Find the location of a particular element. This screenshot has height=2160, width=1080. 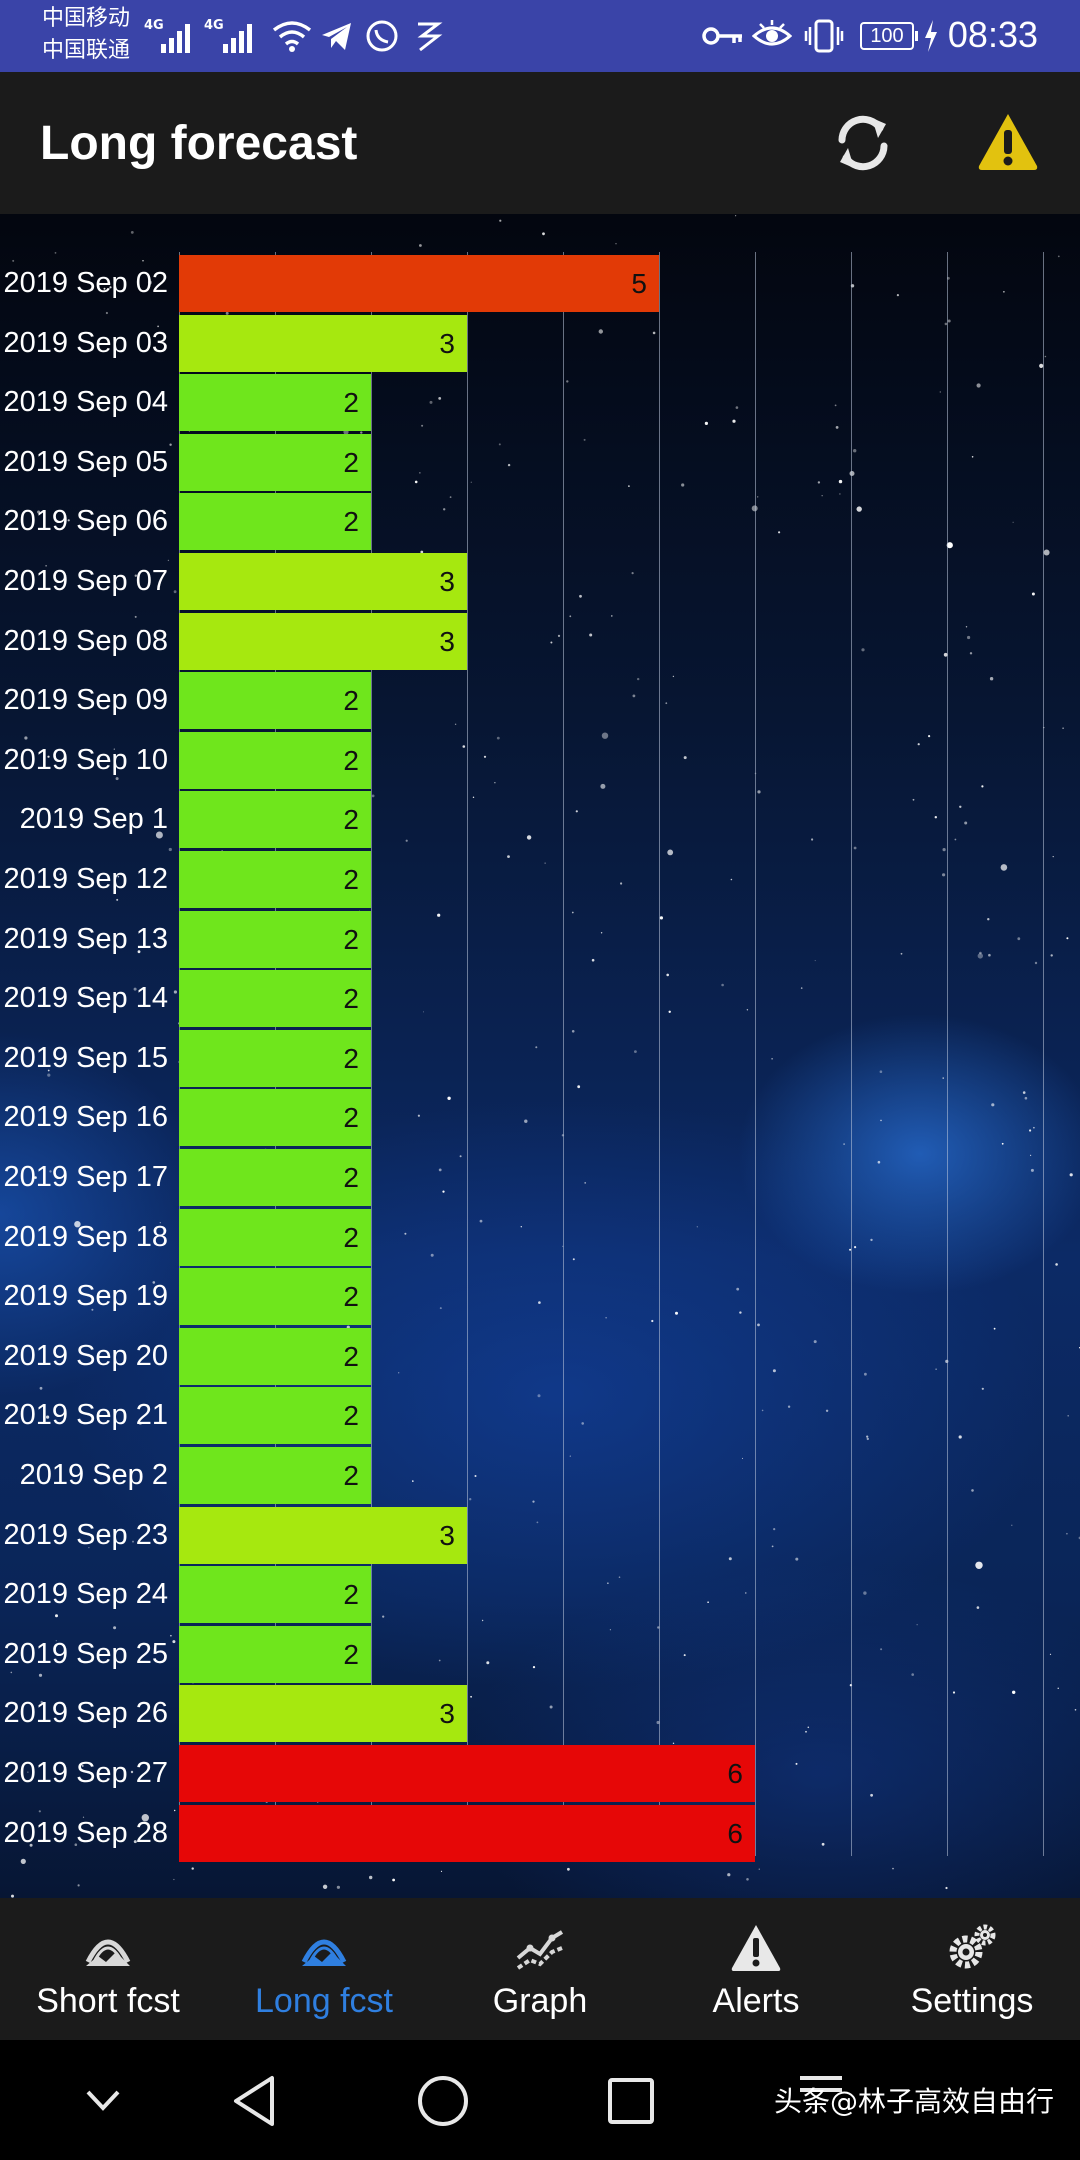

forecast-row: 2019 Sep 18 2 is located at coordinates (540, 1238).